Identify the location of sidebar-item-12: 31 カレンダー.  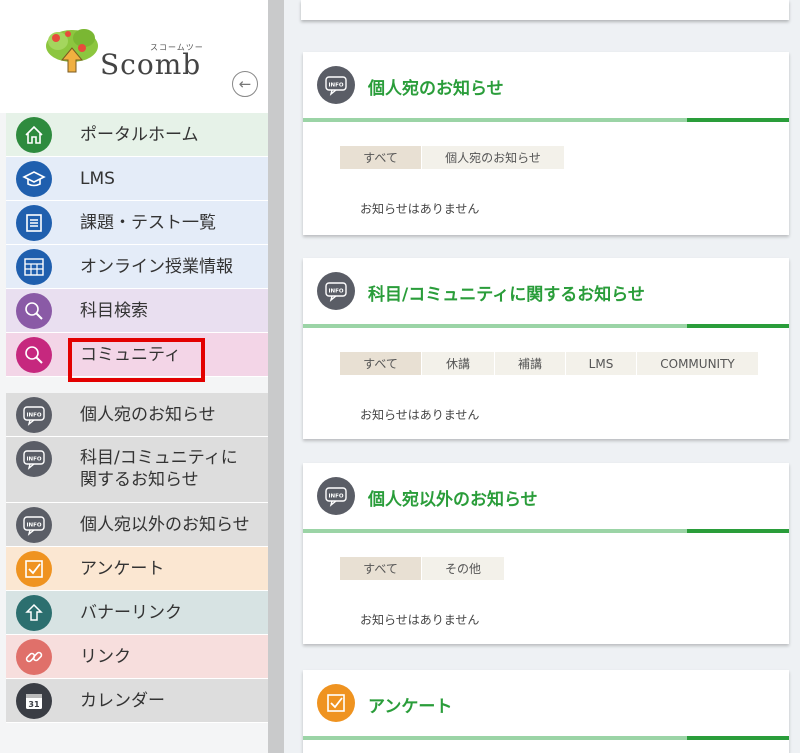
(137, 701).